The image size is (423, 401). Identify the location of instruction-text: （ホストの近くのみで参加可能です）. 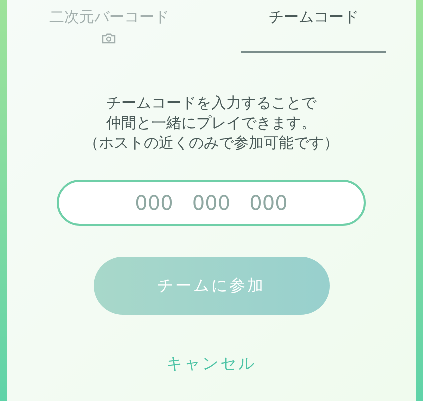
(211, 143).